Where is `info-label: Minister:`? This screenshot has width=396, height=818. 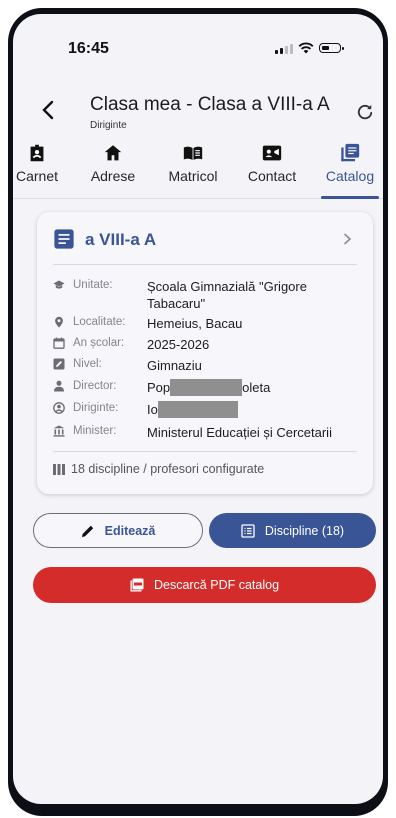
info-label: Minister: is located at coordinates (95, 431).